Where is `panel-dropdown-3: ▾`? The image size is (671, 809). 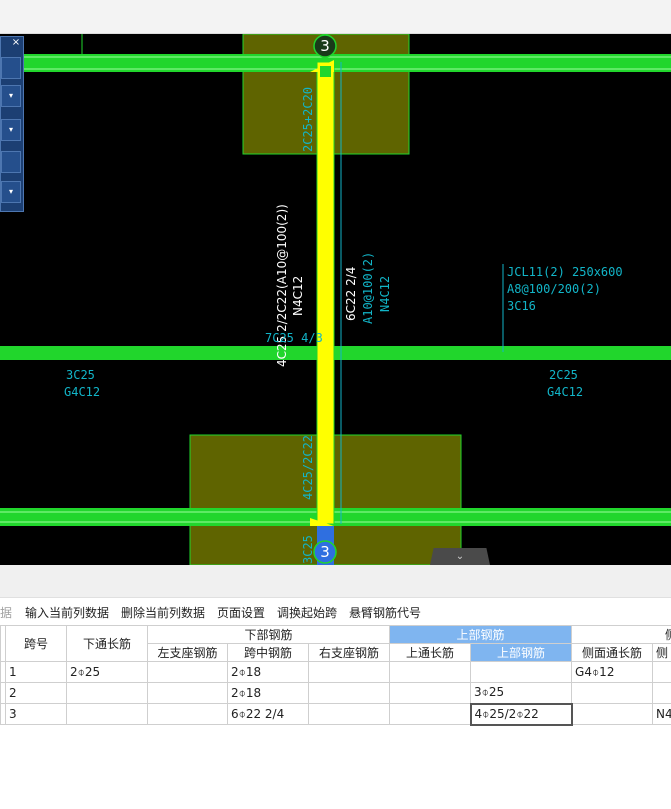
panel-dropdown-3: ▾ is located at coordinates (11, 192).